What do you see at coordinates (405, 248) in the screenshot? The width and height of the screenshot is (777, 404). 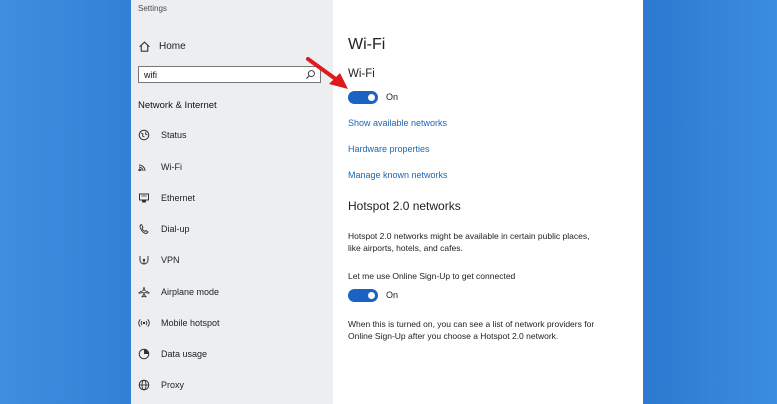 I see `hotspot-description-line-2: like airports, hotels, and cafes.` at bounding box center [405, 248].